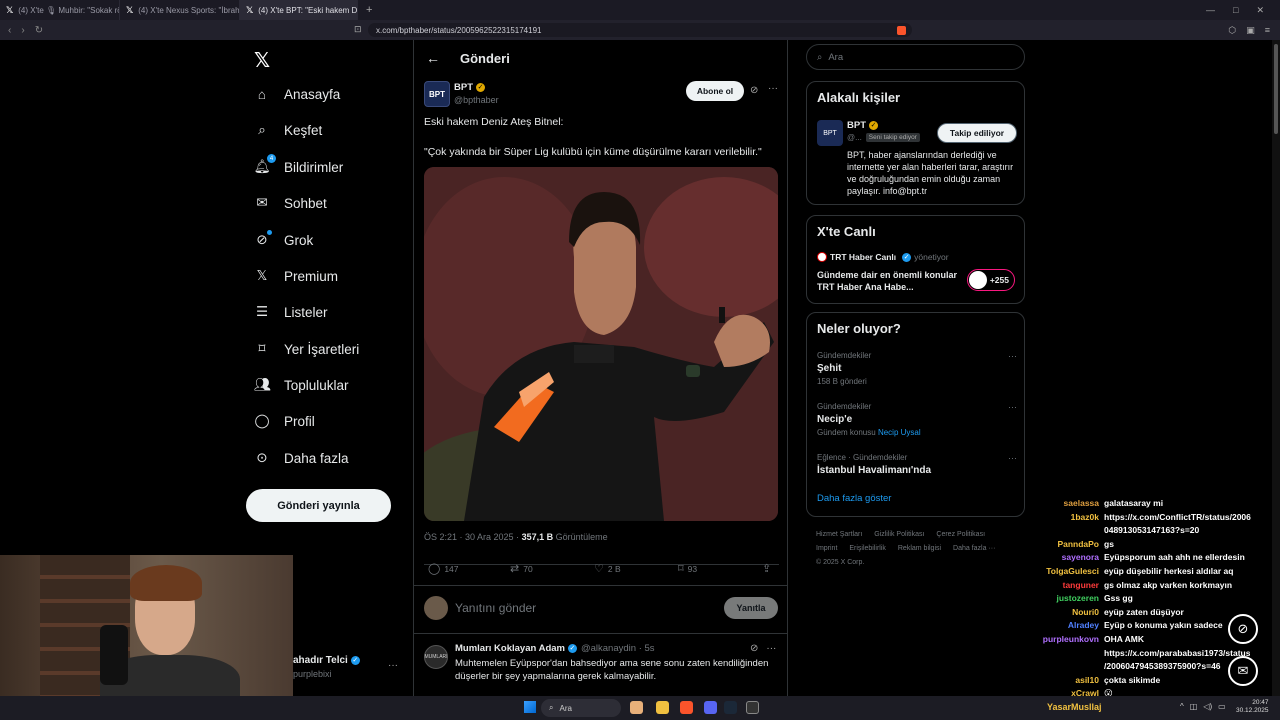 The image size is (1280, 720). What do you see at coordinates (555, 648) in the screenshot?
I see `commenter-name: Mumları Koklayan Adam ✓ @alkanaydin · 5s` at bounding box center [555, 648].